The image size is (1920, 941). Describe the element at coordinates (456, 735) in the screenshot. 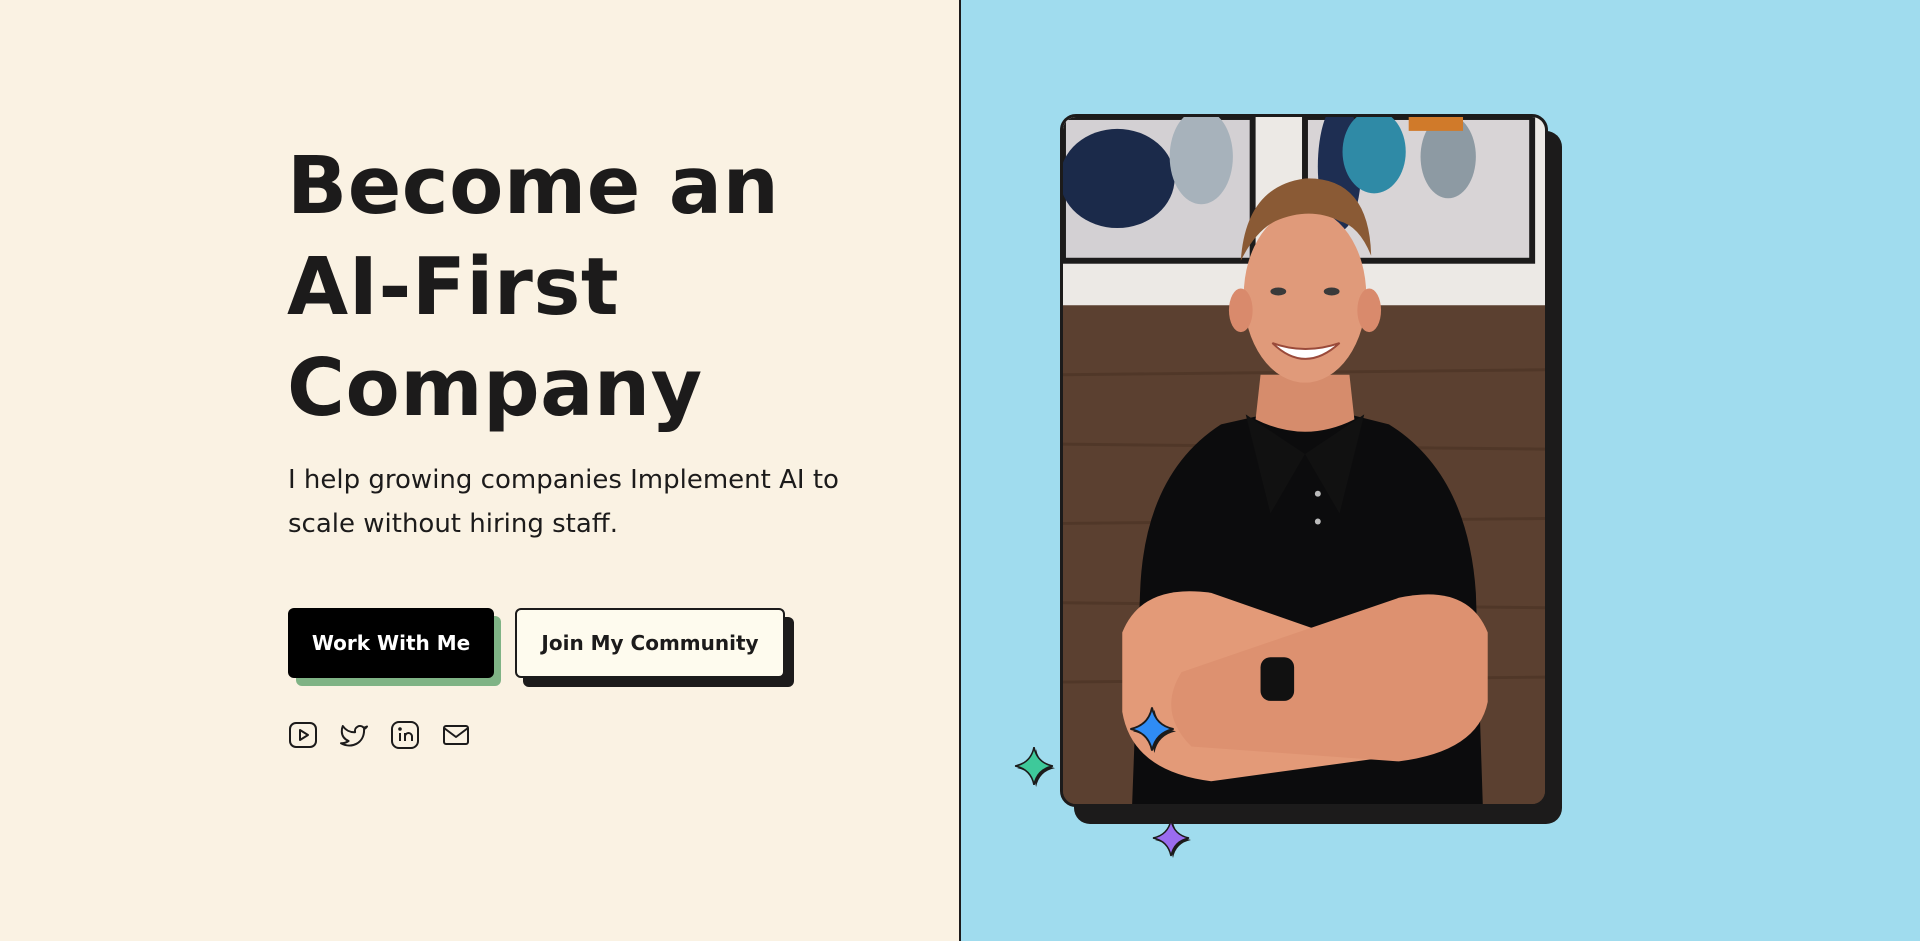

I see `mail-icon` at that location.